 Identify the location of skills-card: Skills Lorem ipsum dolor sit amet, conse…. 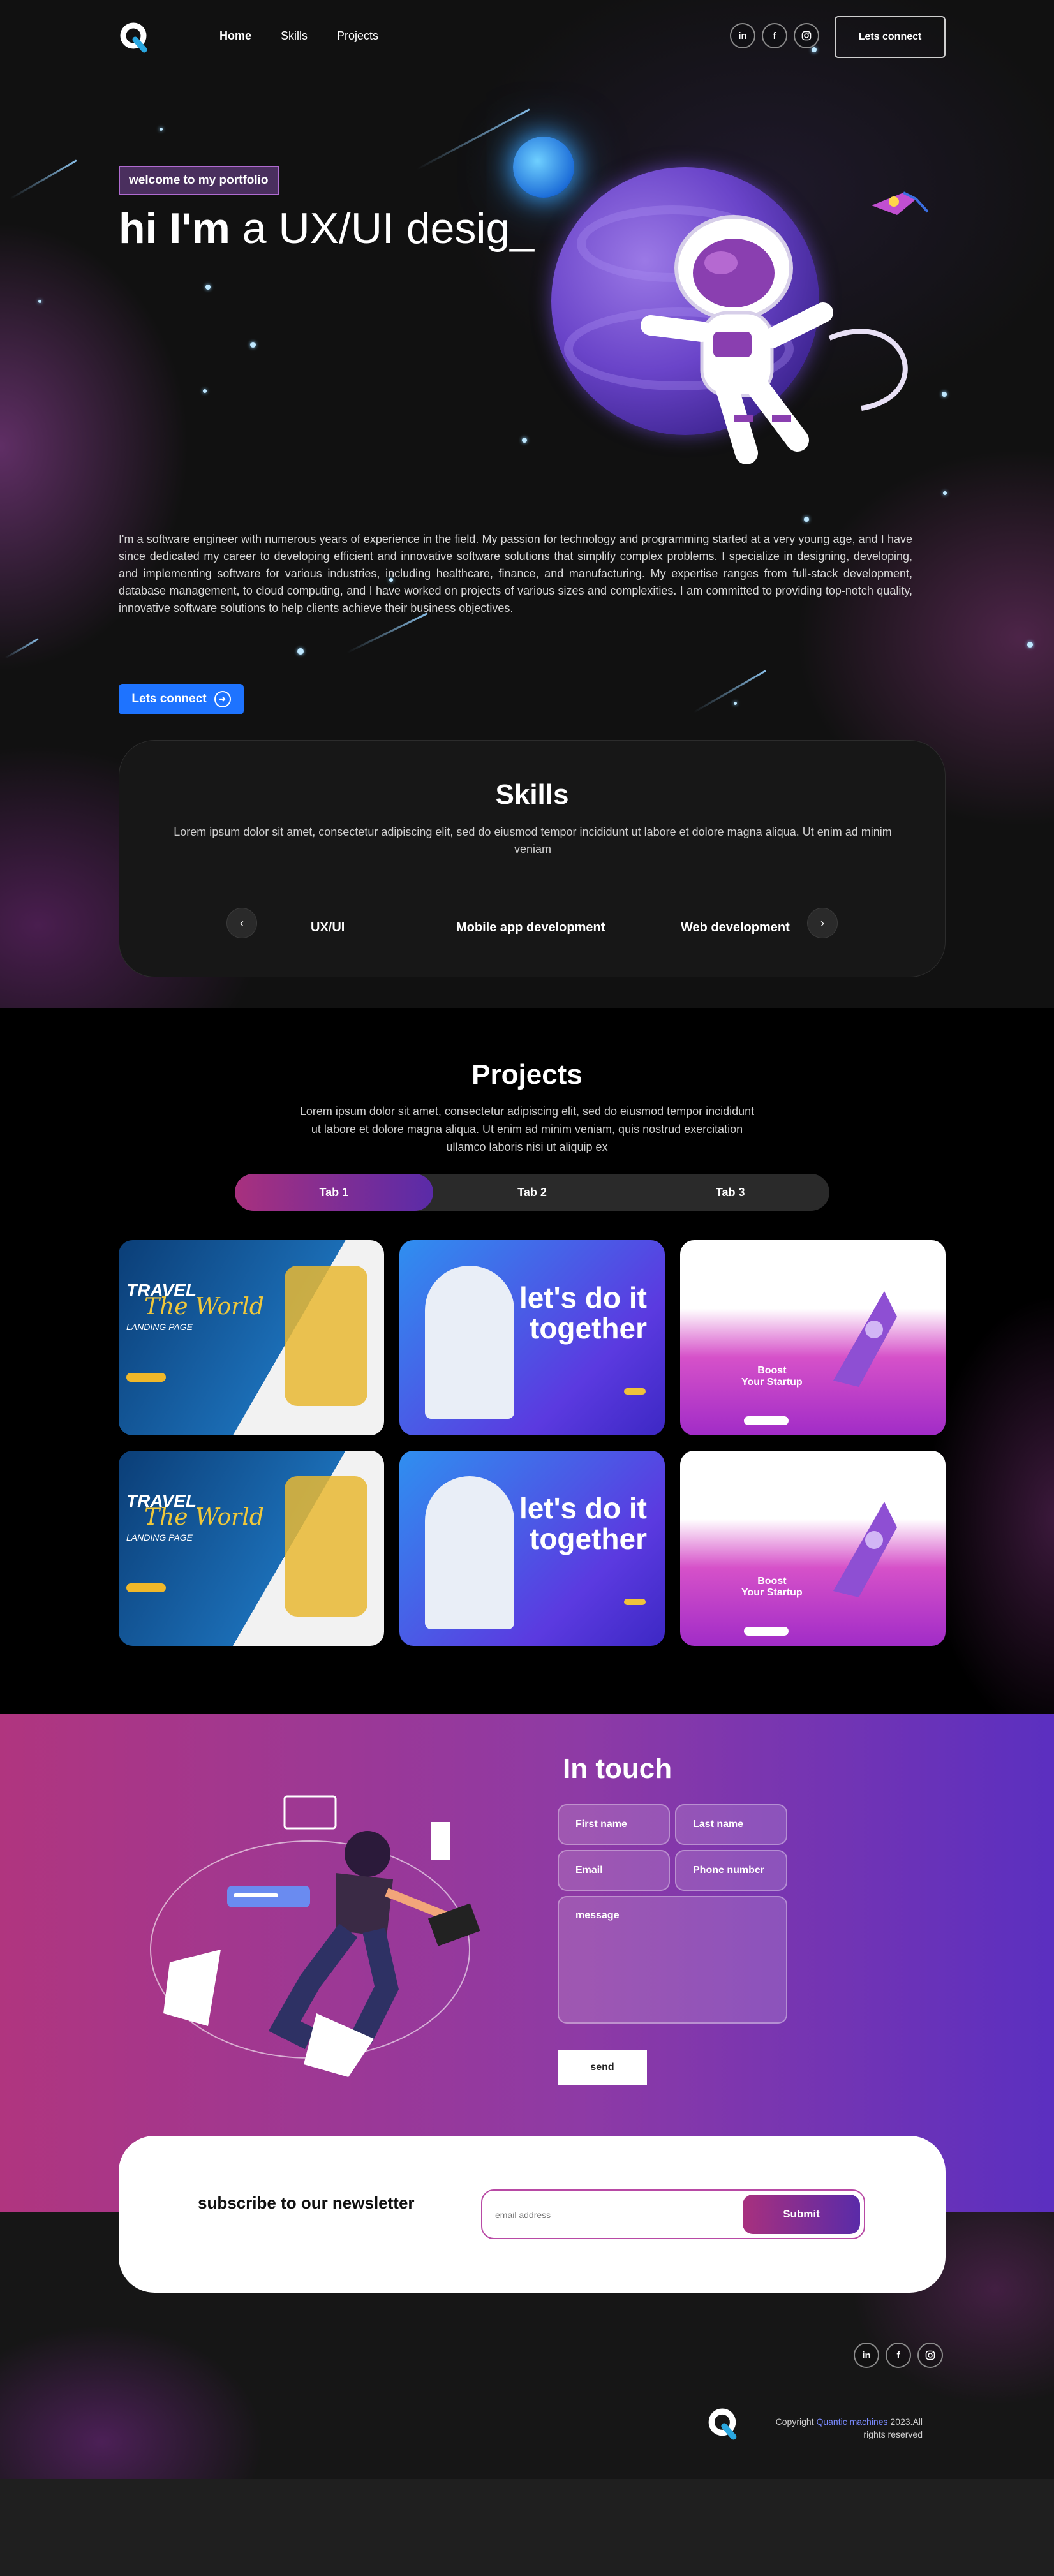
(532, 858).